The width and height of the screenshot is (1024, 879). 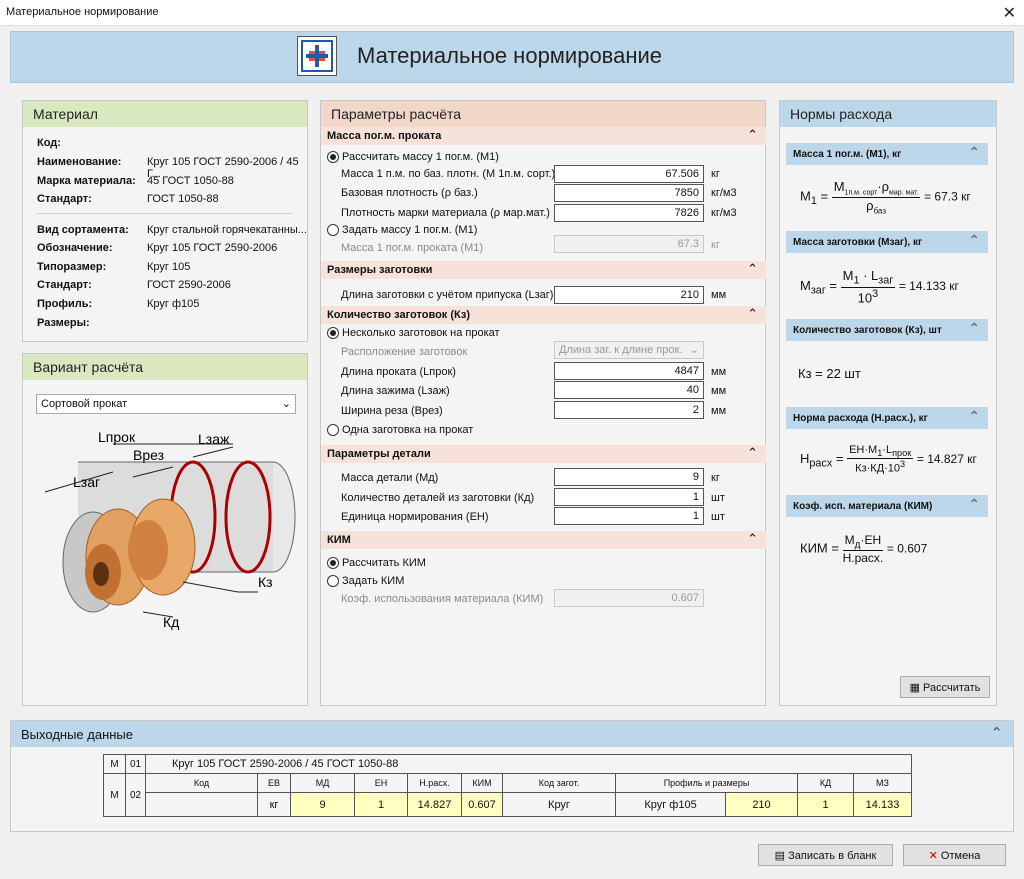 What do you see at coordinates (719, 295) in the screenshot?
I see `lzag-unit: мм` at bounding box center [719, 295].